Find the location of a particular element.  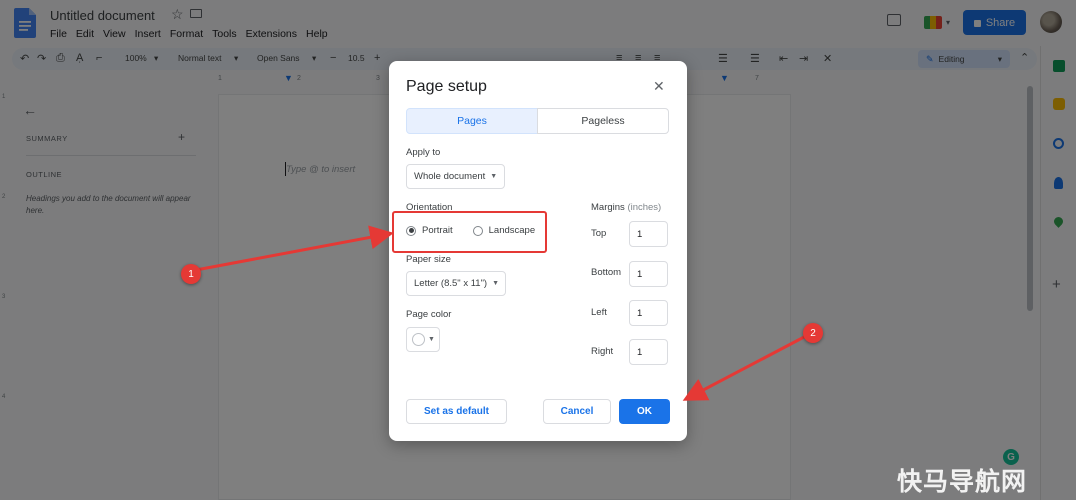

apply-to-label: Apply to is located at coordinates (423, 152).